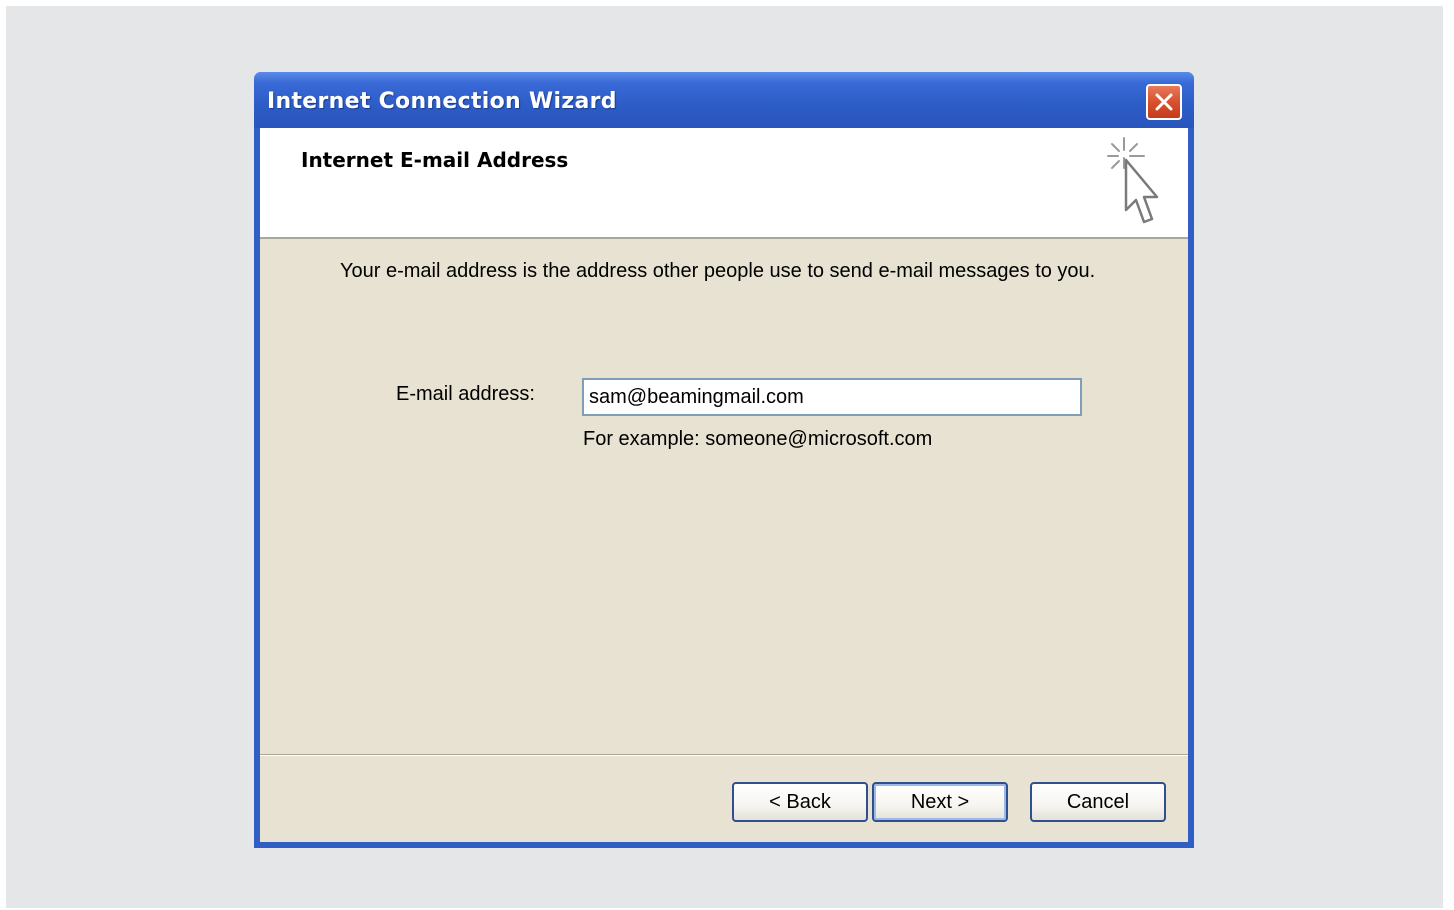 Image resolution: width=1454 pixels, height=910 pixels. Describe the element at coordinates (1098, 802) in the screenshot. I see `cancel-button: Cancel` at that location.